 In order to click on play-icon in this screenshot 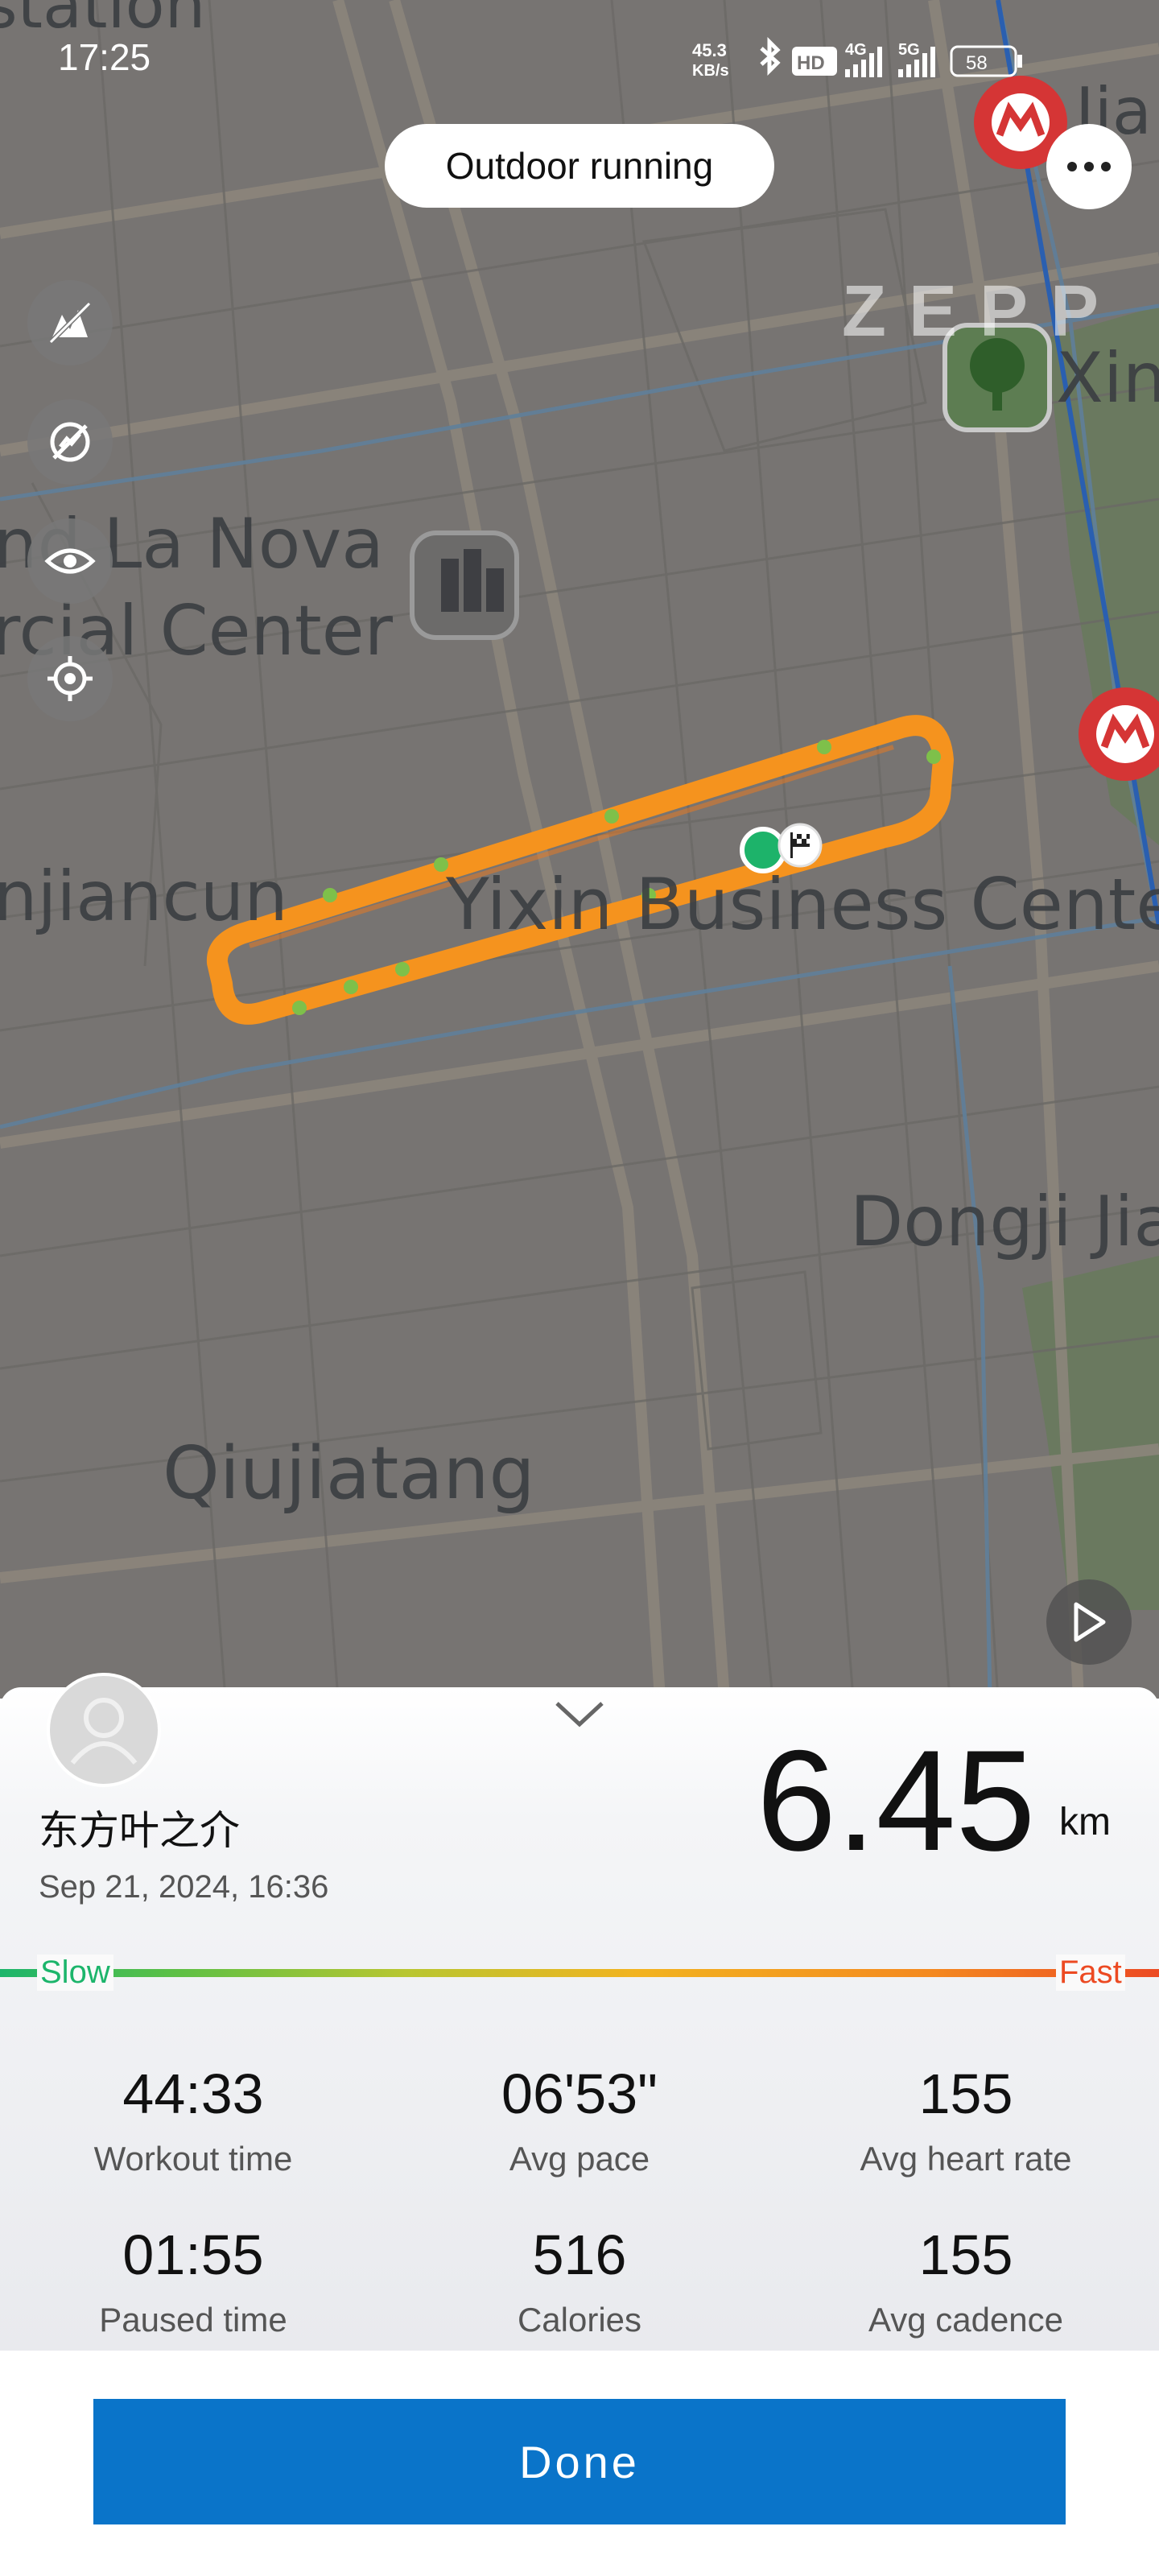, I will do `click(1090, 1622)`.